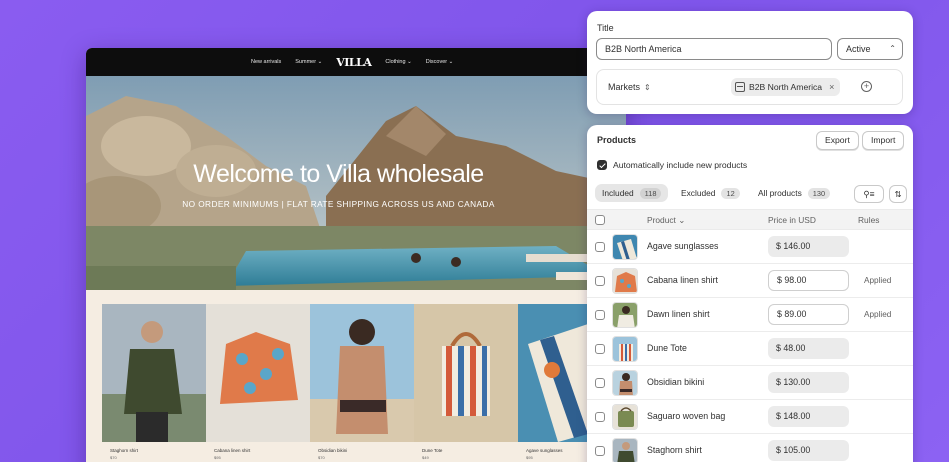 The image size is (949, 462). Describe the element at coordinates (683, 246) in the screenshot. I see `product-name: Agave sunglasses` at that location.